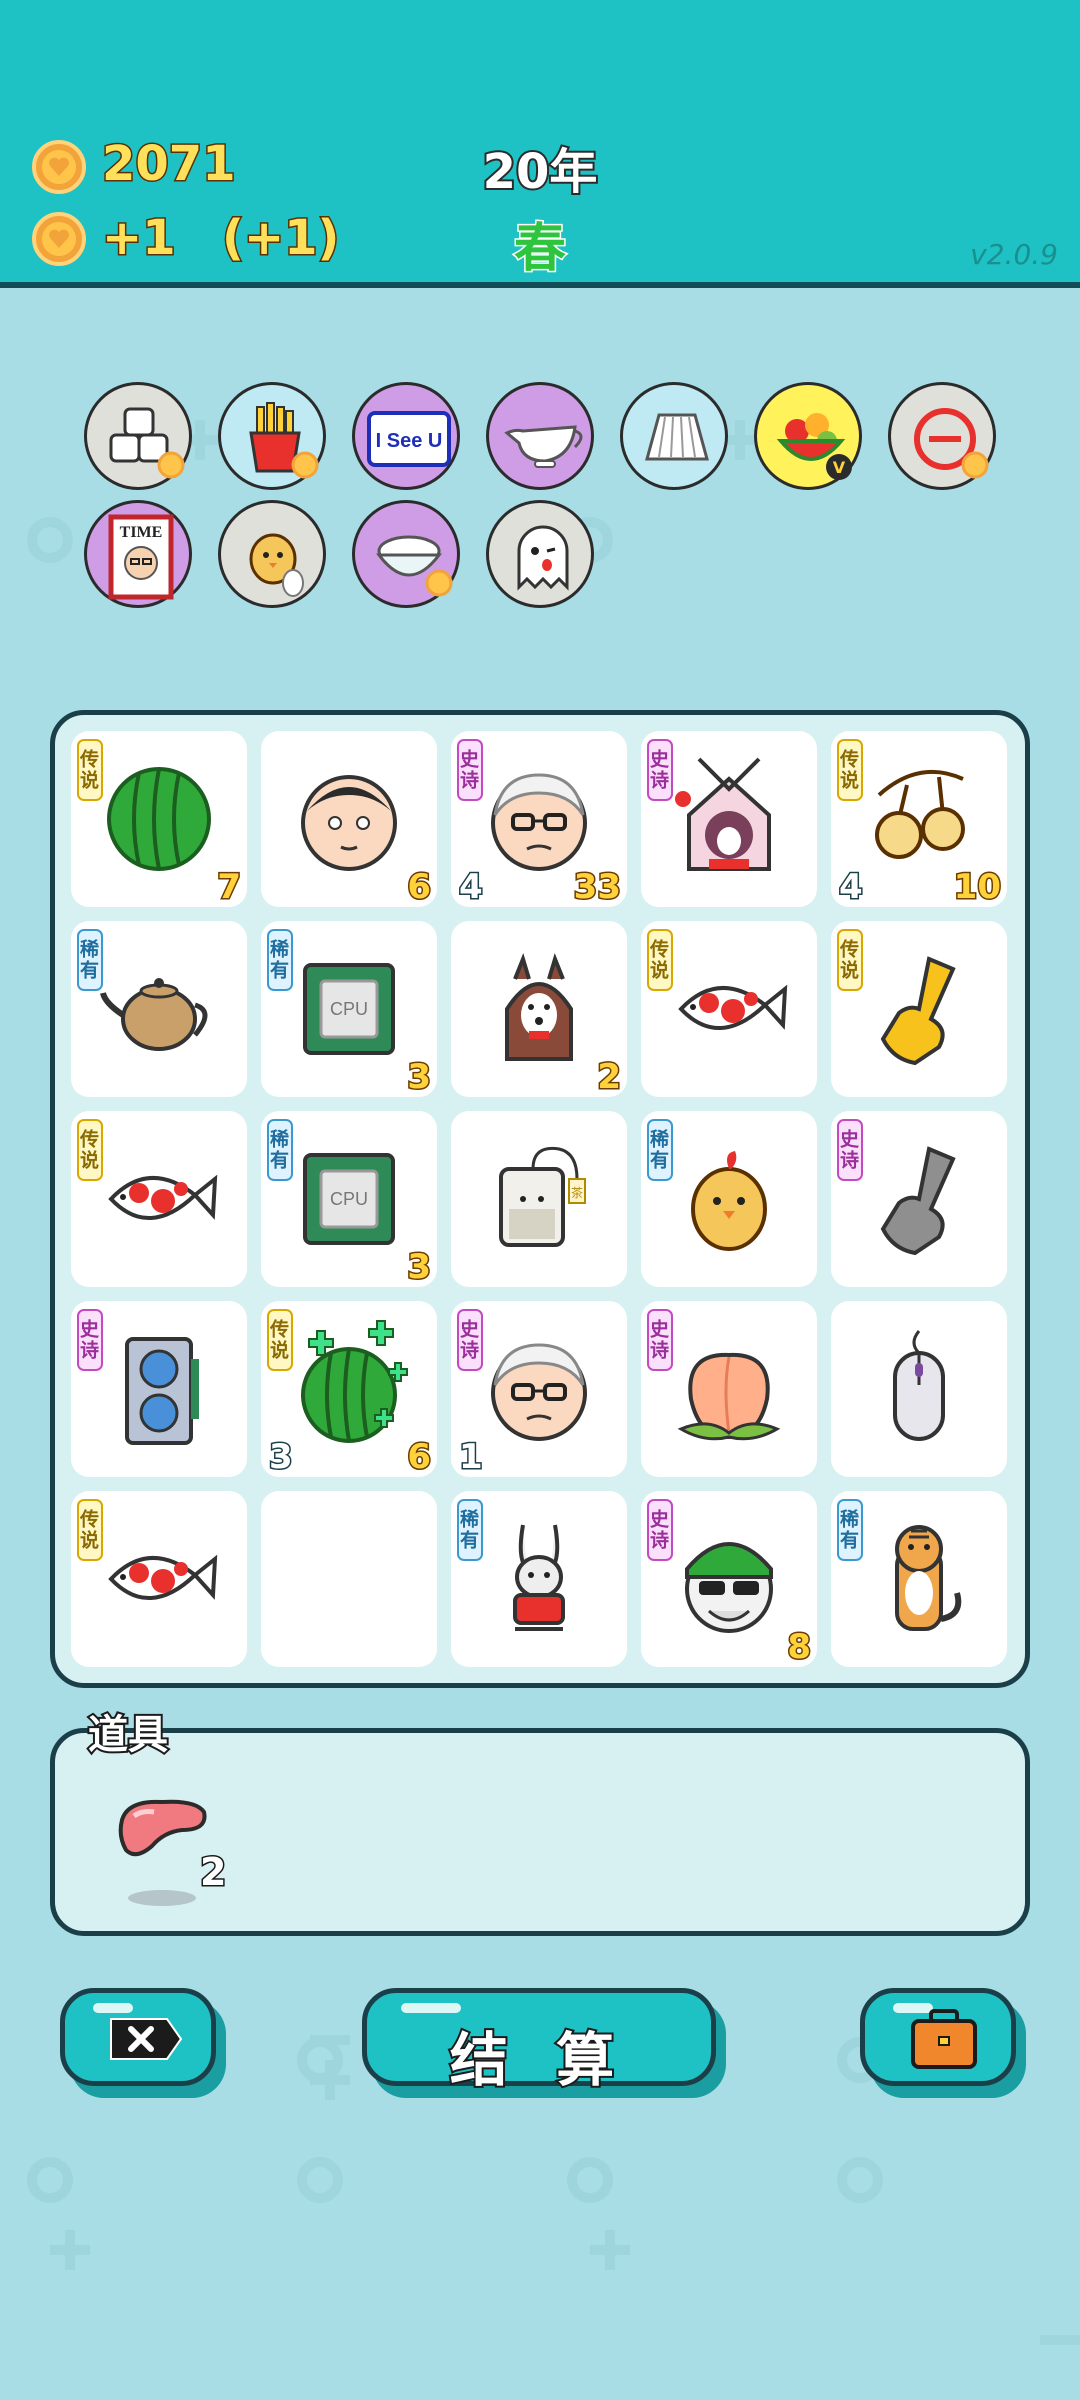 This screenshot has width=1080, height=2400. I want to click on golden-hand-icon, so click(918, 1011).